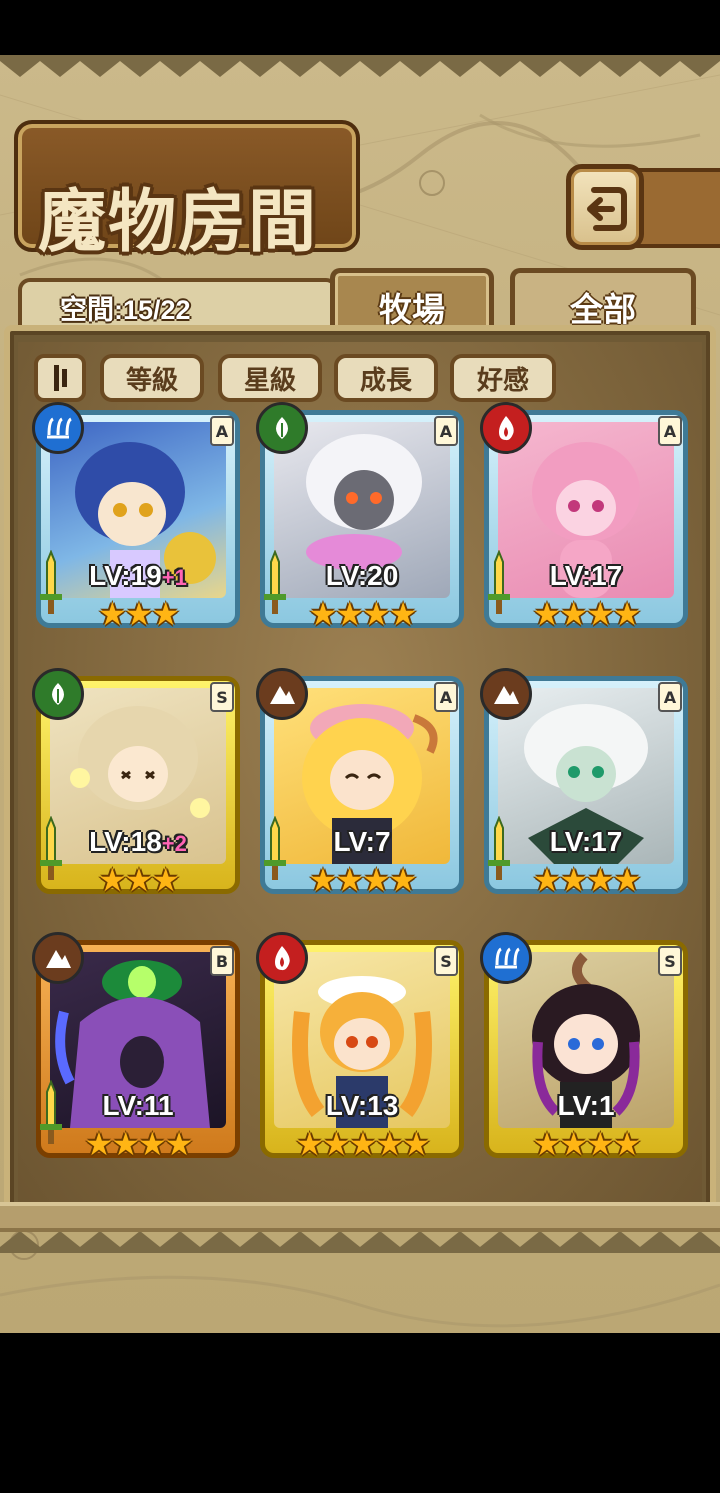  I want to click on filter-affection: 好感, so click(503, 378).